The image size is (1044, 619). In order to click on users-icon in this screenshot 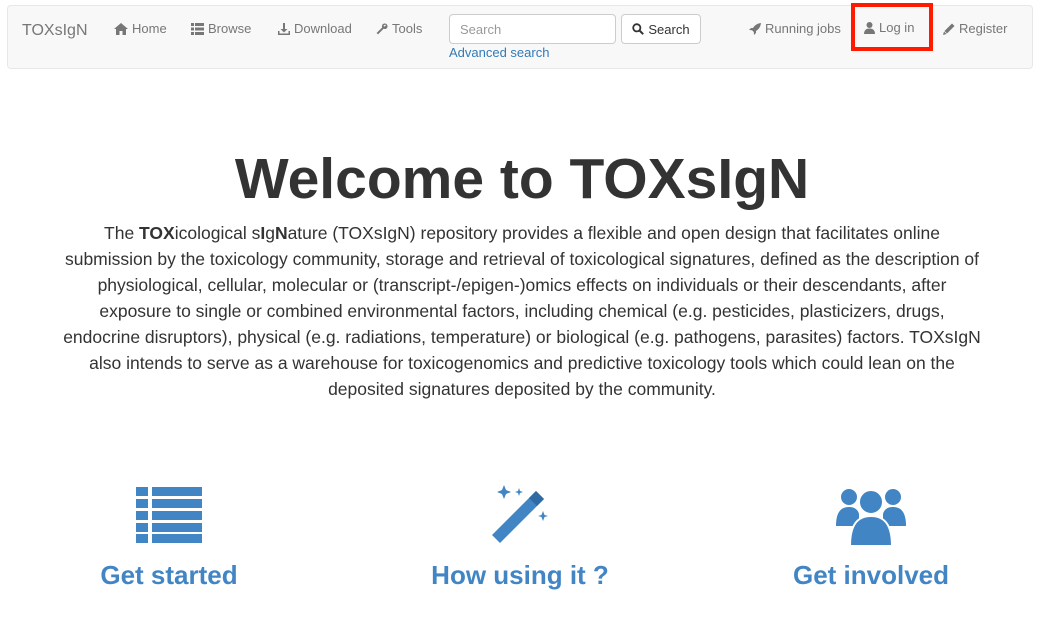, I will do `click(871, 515)`.